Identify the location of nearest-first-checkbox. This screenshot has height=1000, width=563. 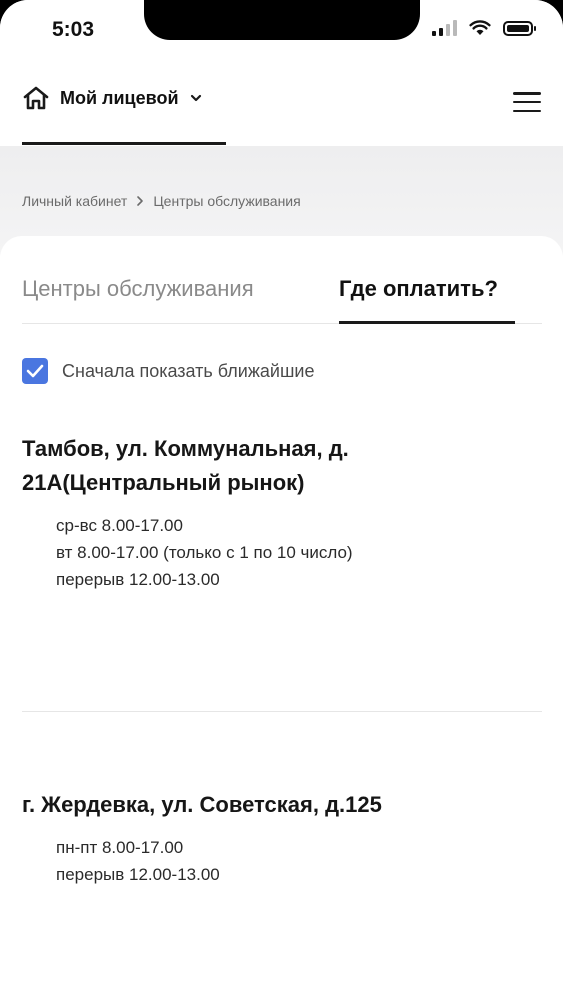
(35, 371).